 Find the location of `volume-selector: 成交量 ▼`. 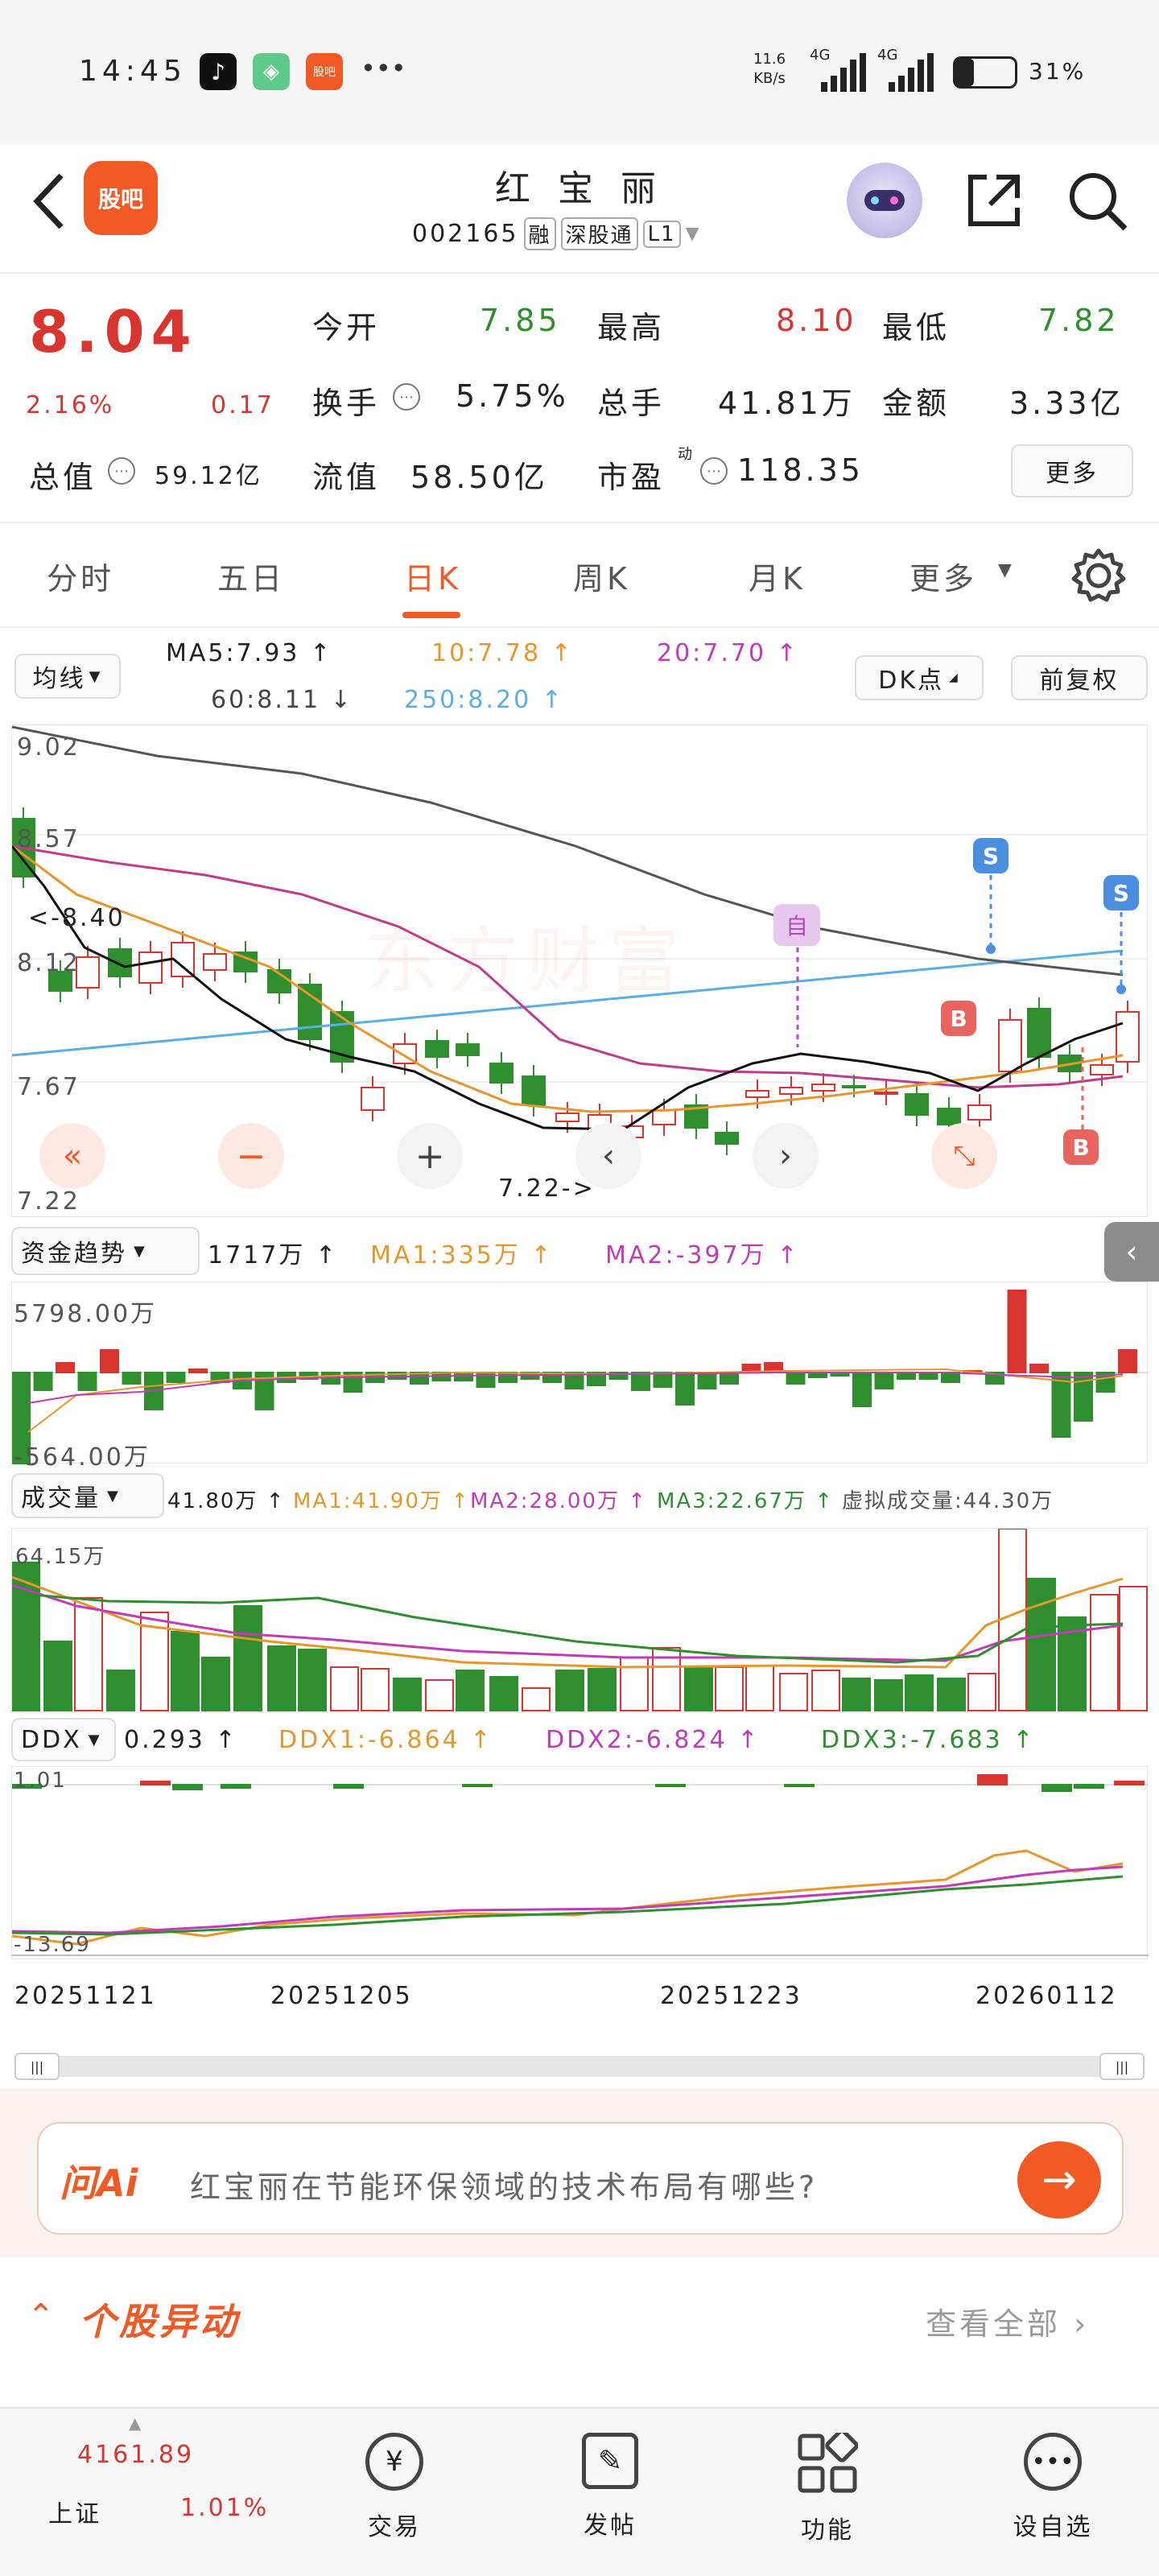

volume-selector: 成交量 ▼ is located at coordinates (87, 1495).